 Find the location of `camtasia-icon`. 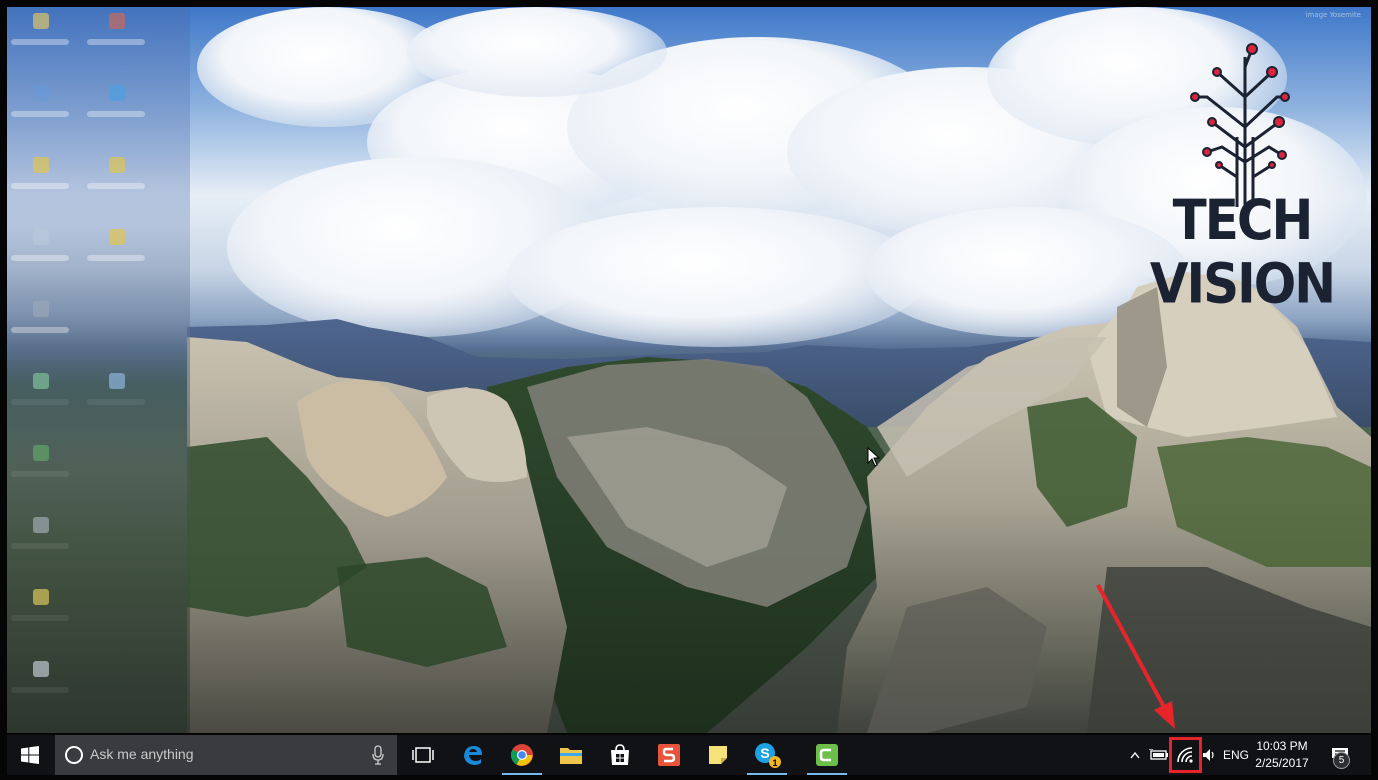

camtasia-icon is located at coordinates (827, 755).